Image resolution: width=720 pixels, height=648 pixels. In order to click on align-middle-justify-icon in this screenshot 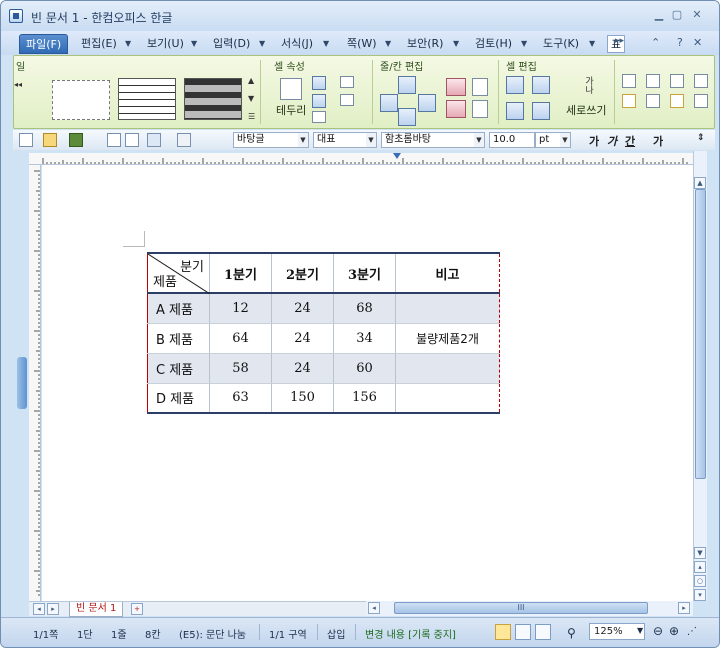, I will do `click(701, 101)`.